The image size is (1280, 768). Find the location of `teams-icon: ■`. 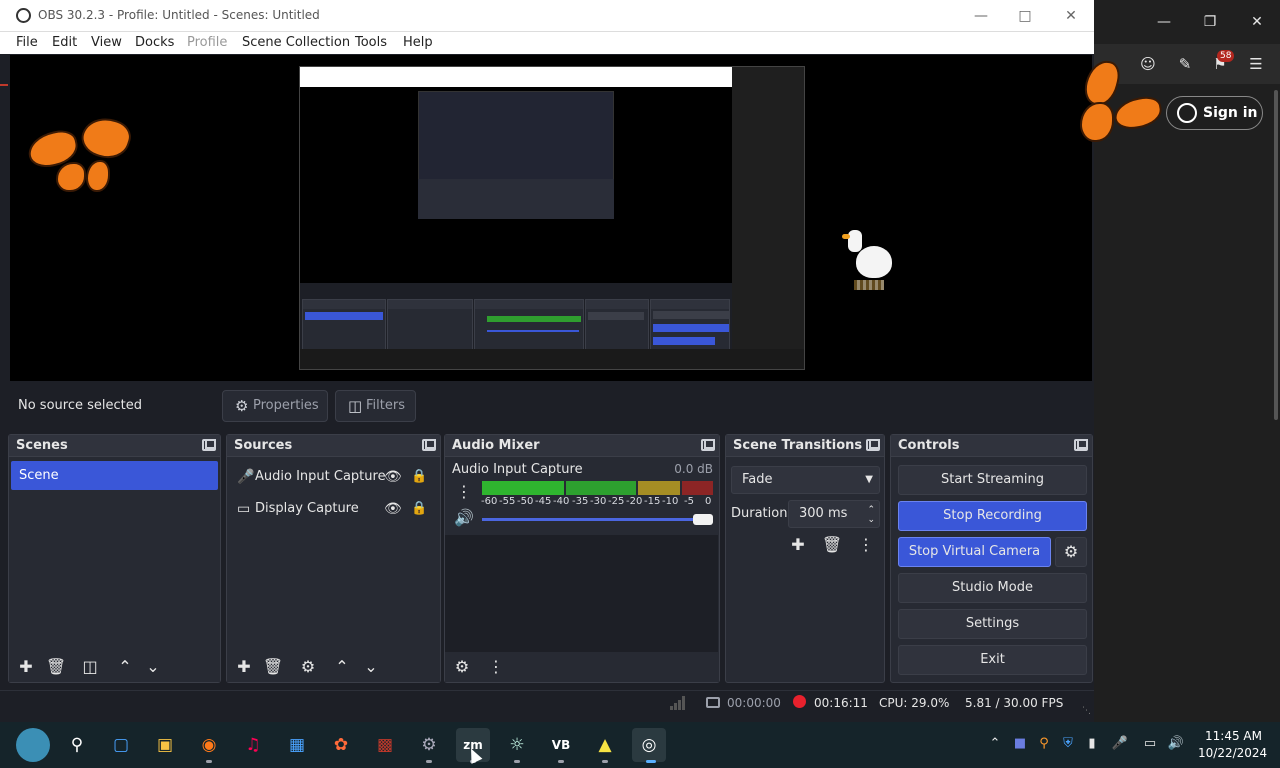

teams-icon: ■ is located at coordinates (1020, 744).